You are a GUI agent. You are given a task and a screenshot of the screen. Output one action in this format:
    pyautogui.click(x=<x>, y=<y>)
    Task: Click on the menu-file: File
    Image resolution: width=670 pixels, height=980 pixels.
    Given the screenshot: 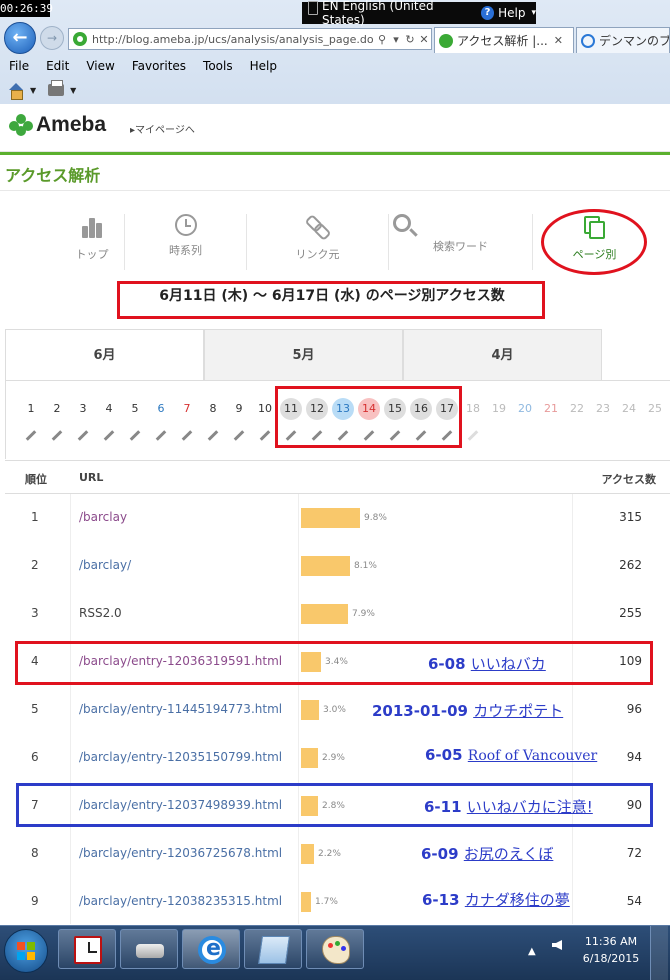 What is the action you would take?
    pyautogui.click(x=18, y=66)
    